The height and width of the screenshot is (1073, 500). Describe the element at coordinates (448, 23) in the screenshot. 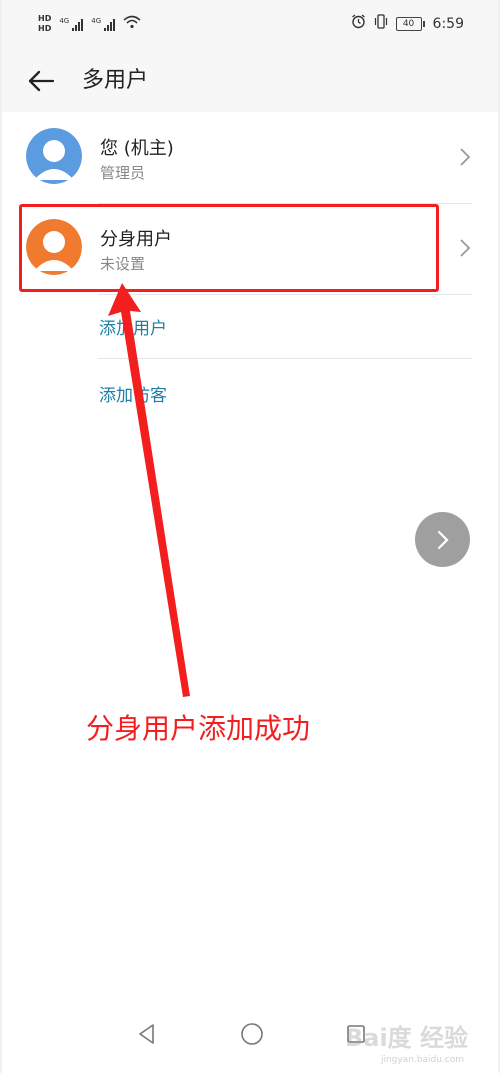

I see `clock-time: 6:59` at that location.